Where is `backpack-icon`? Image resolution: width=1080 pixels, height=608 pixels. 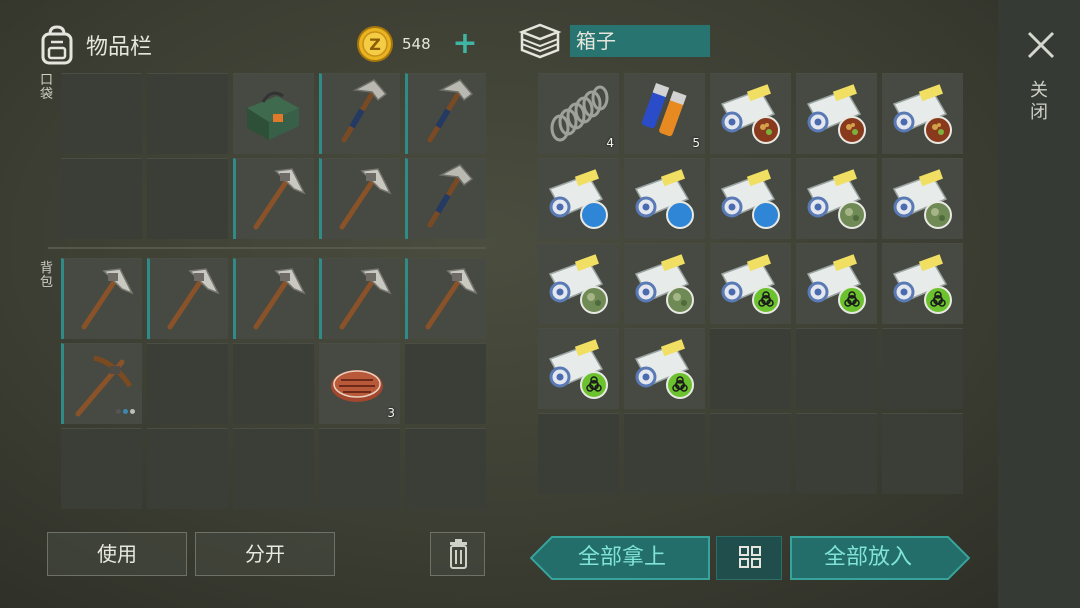 backpack-icon is located at coordinates (57, 45).